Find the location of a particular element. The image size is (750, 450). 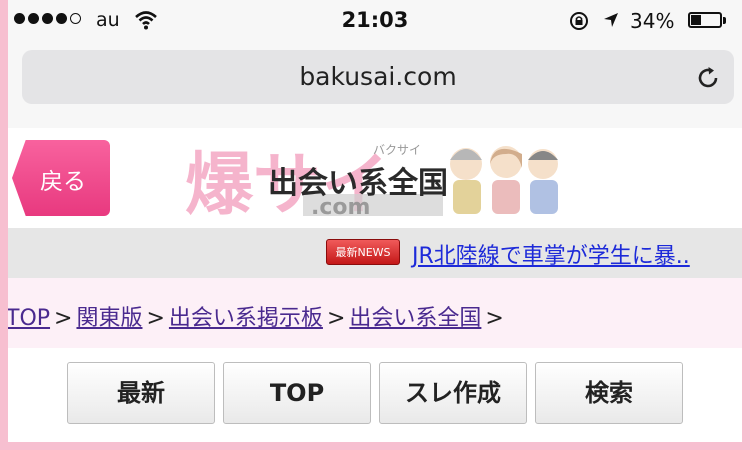

address-bar: bakusai.com is located at coordinates (378, 77).